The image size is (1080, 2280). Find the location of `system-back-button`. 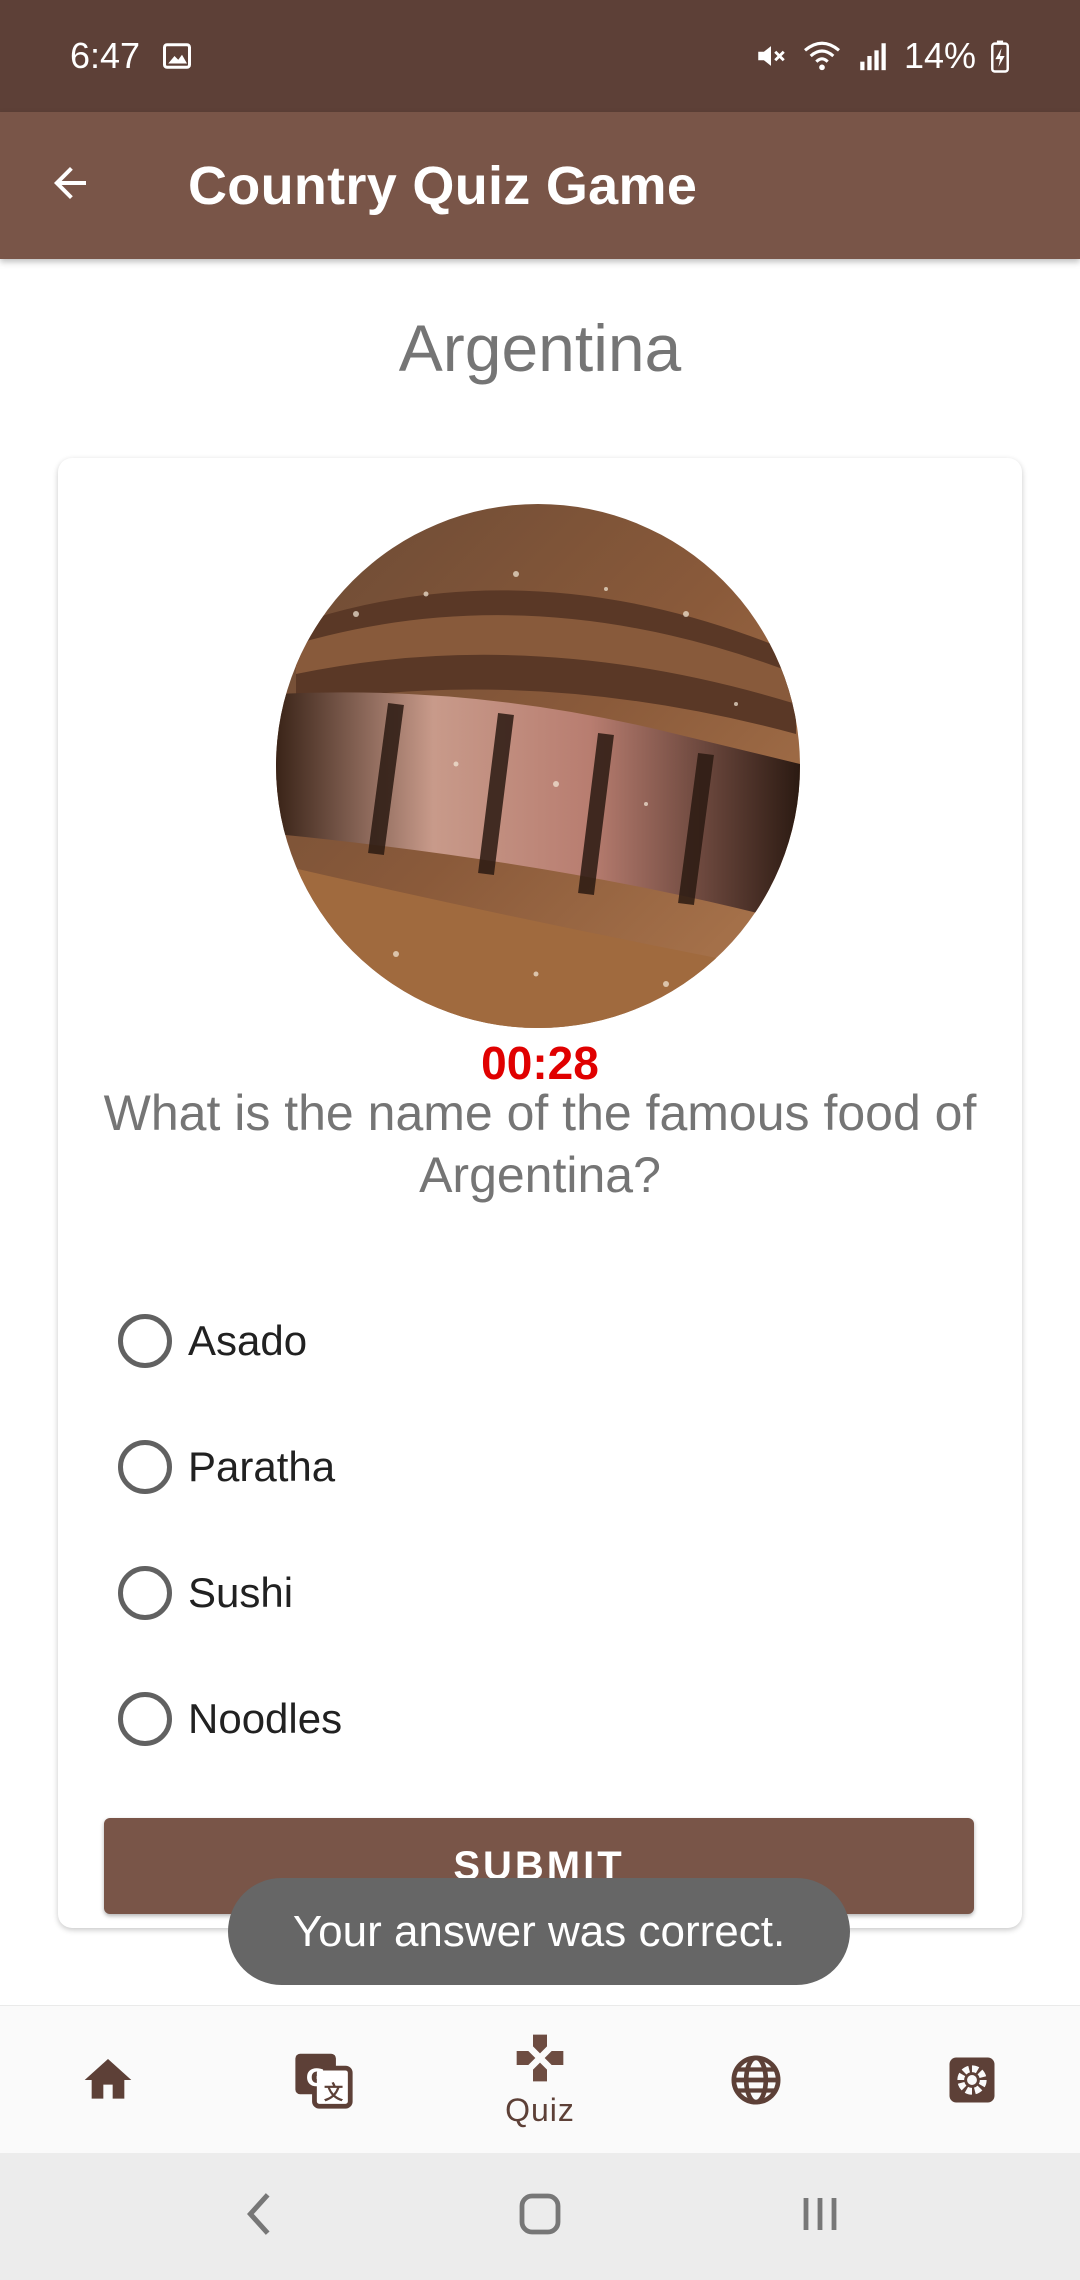

system-back-button is located at coordinates (260, 2217).